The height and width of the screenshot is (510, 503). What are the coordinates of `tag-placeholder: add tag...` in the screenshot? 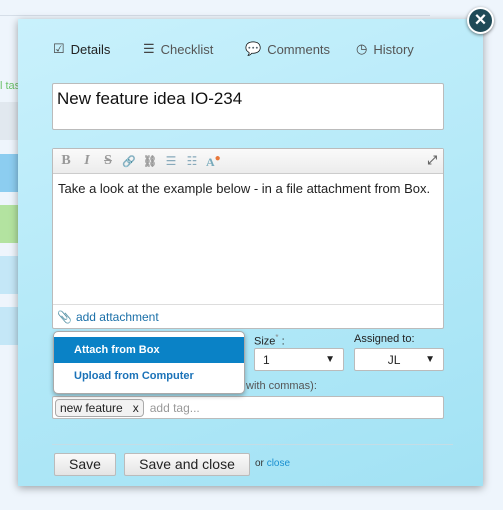 It's located at (175, 408).